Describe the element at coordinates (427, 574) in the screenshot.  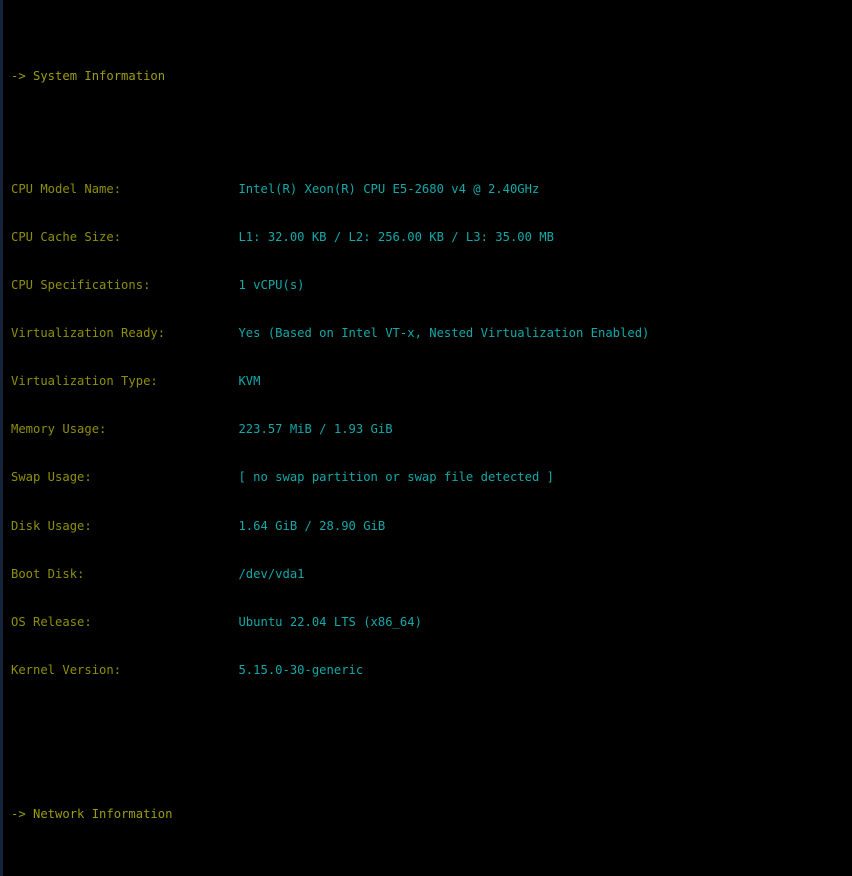
I see `row-boot-disk: Boot Disk: /dev/vda1` at that location.